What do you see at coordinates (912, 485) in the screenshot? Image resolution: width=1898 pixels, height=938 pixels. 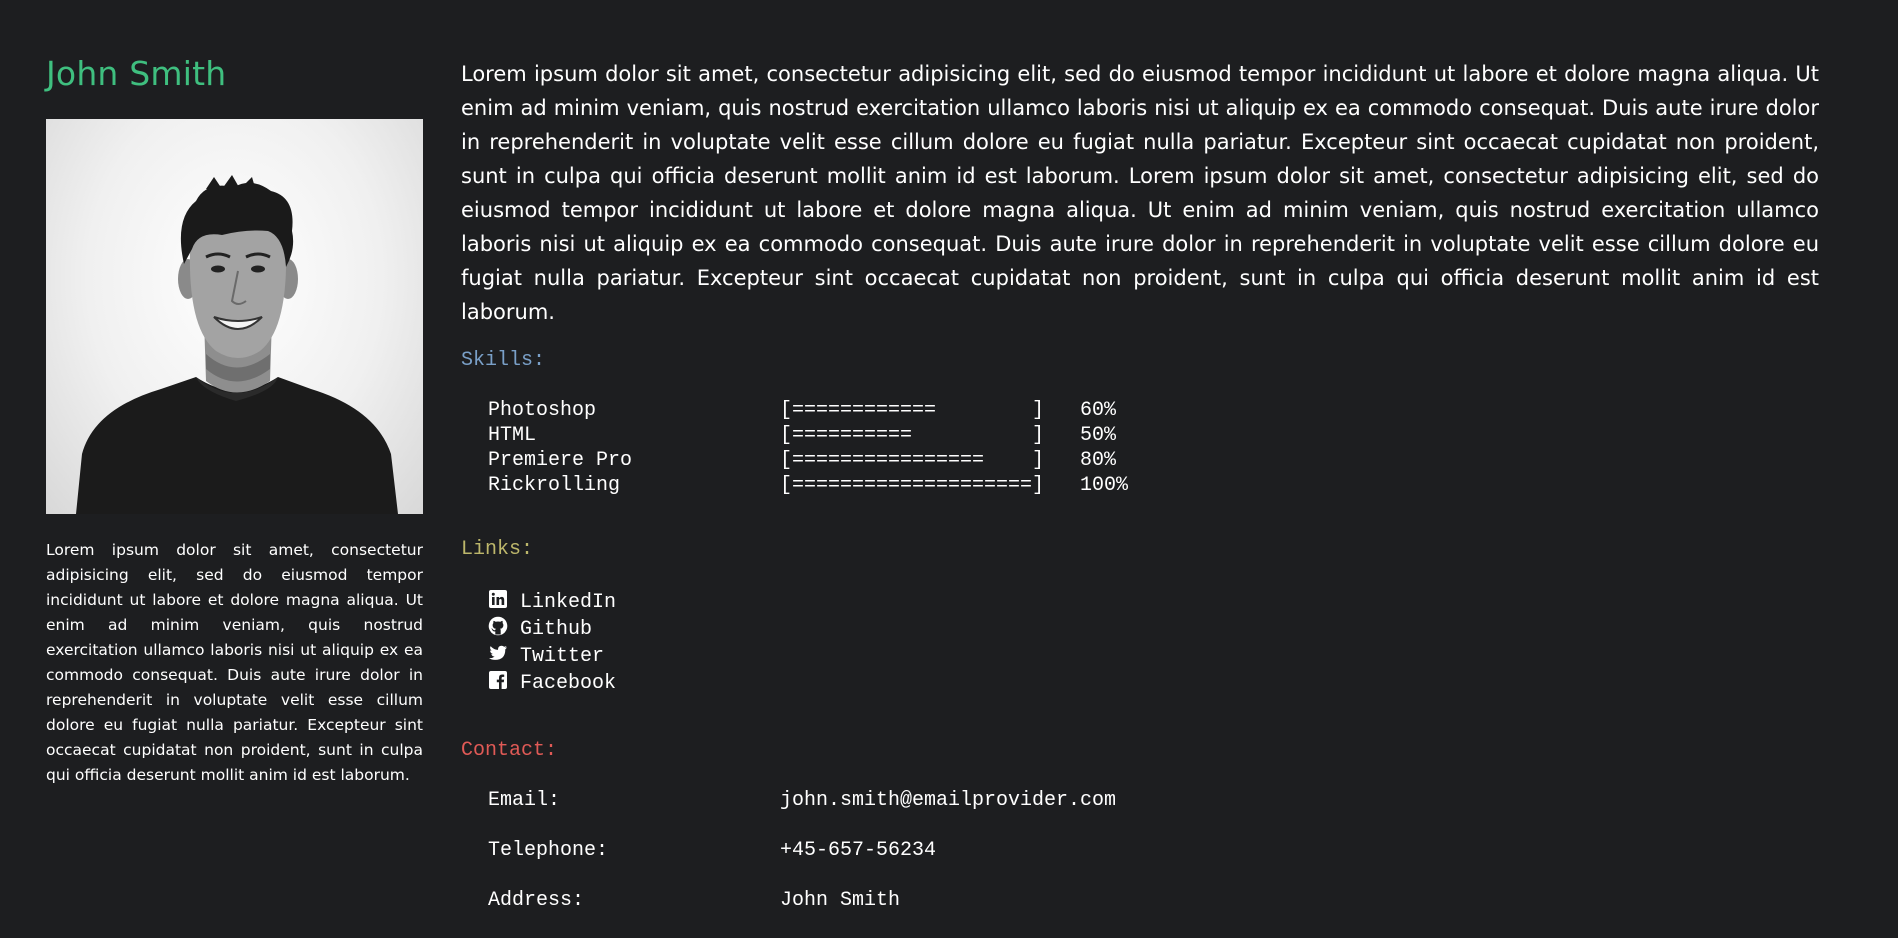 I see `skill-bar: [====================]` at bounding box center [912, 485].